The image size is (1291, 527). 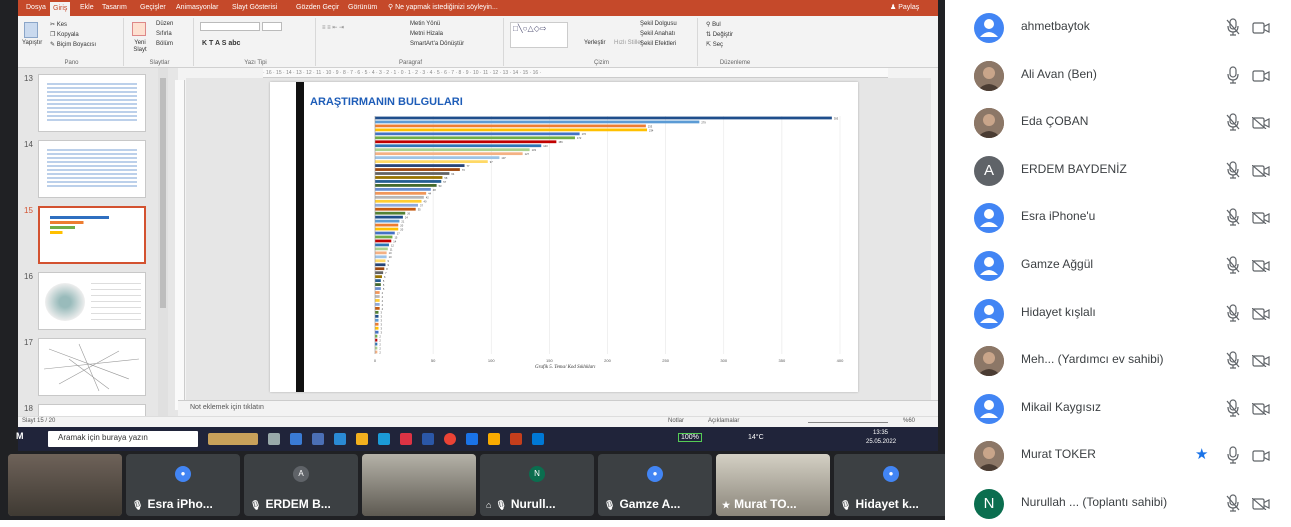 I want to click on notes-toggle: Notlar, so click(x=676, y=421).